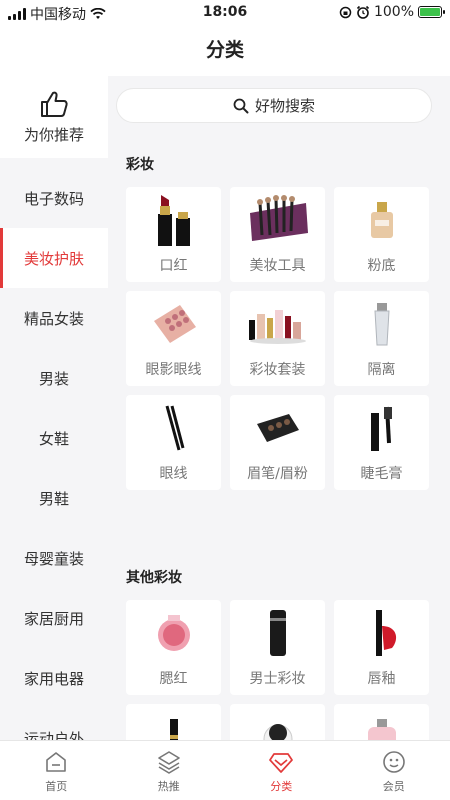 This screenshot has height=800, width=450. I want to click on category-card-label: 眼影眼线, so click(173, 370).